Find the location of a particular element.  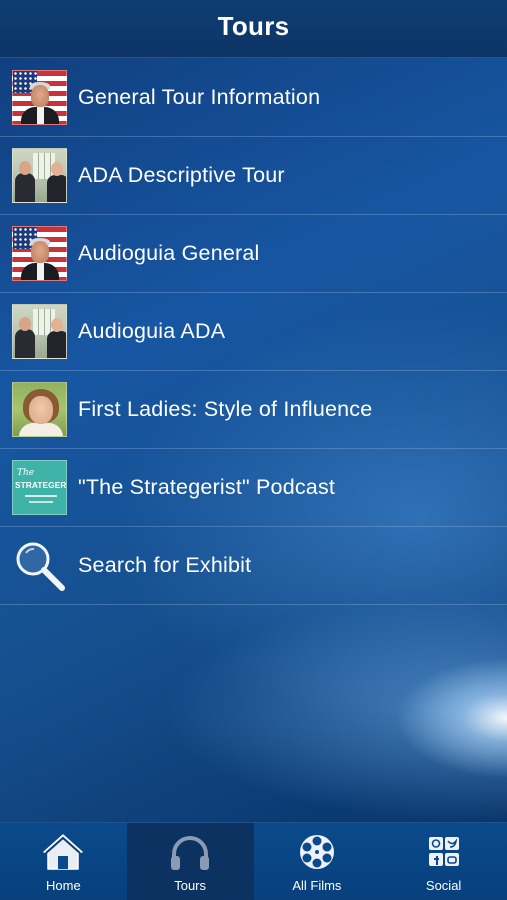

magnifier-icon is located at coordinates (39, 565).